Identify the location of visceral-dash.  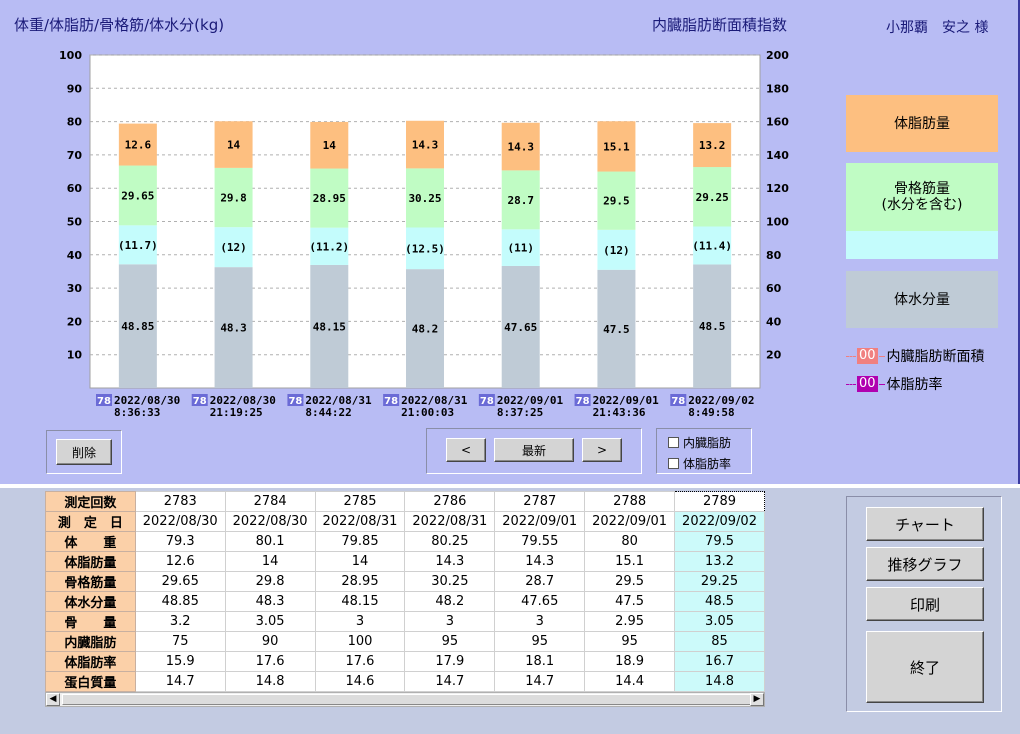
(851, 356).